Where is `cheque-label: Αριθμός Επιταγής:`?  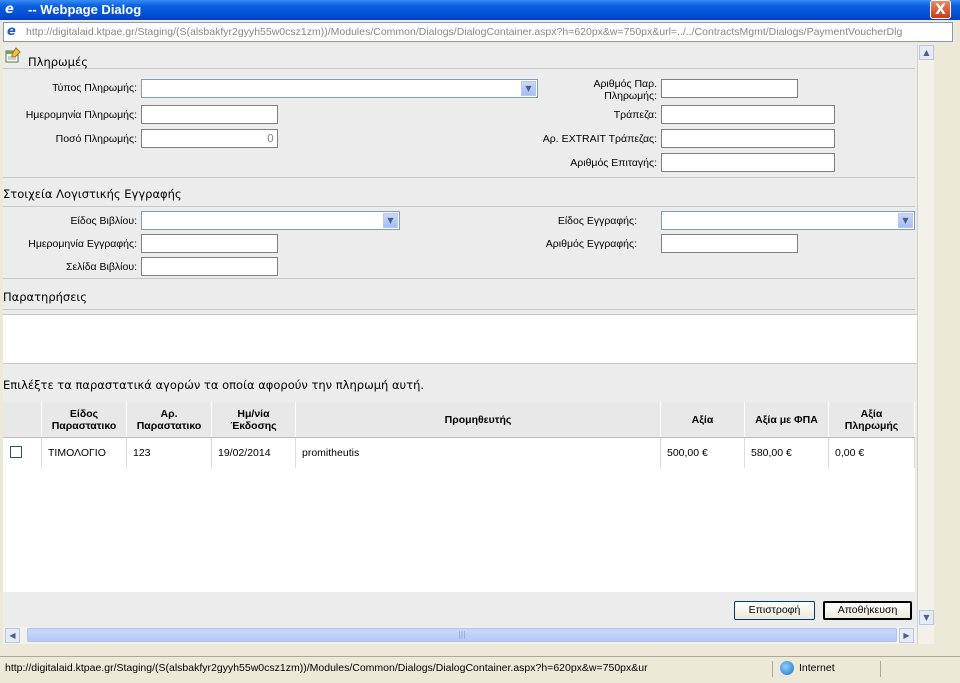
cheque-label: Αριθμός Επιταγής: is located at coordinates (613, 163).